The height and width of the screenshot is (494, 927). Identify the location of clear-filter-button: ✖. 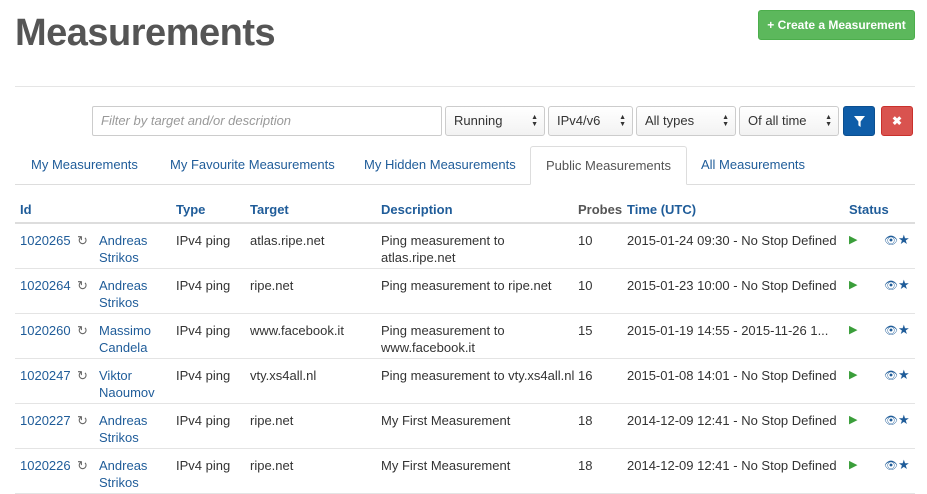
(897, 121).